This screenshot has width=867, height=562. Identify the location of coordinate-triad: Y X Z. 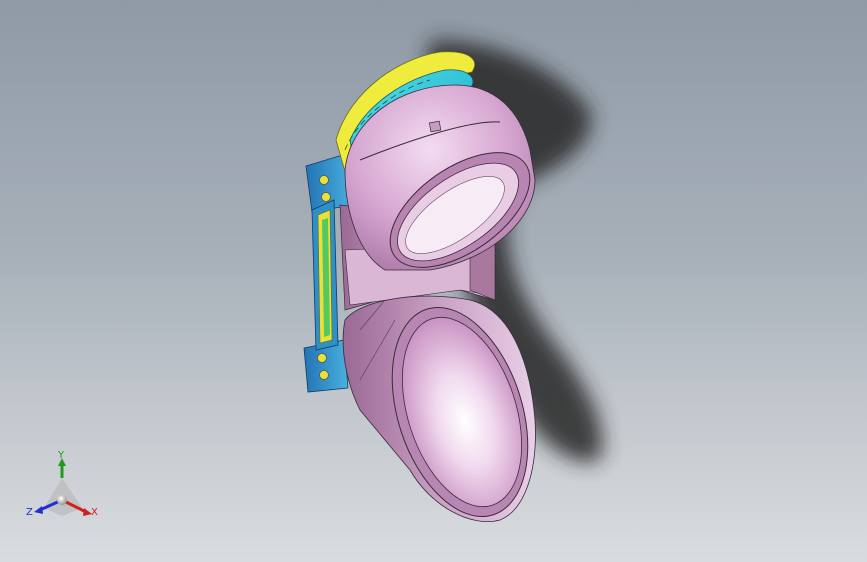
(62, 484).